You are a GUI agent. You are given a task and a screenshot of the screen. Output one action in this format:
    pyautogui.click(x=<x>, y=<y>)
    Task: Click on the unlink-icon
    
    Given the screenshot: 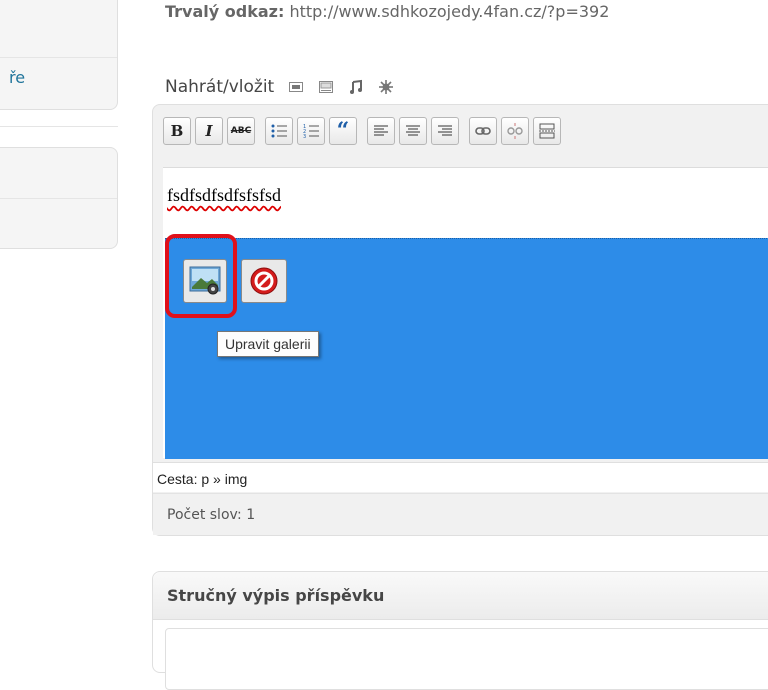 What is the action you would take?
    pyautogui.click(x=515, y=131)
    